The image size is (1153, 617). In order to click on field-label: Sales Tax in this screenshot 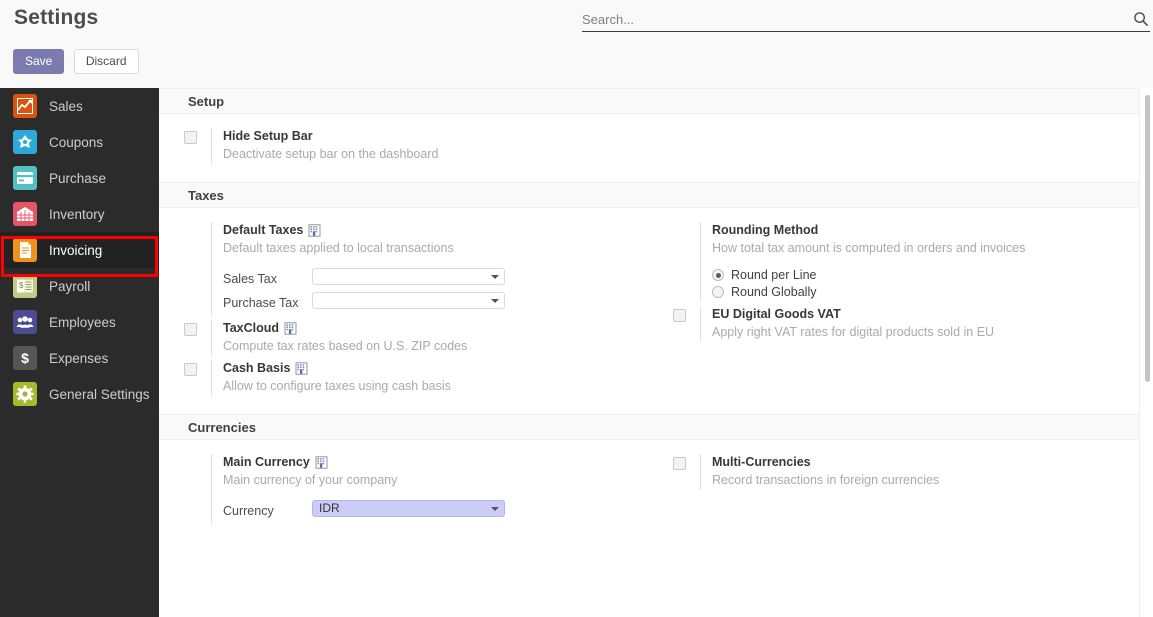, I will do `click(250, 279)`.